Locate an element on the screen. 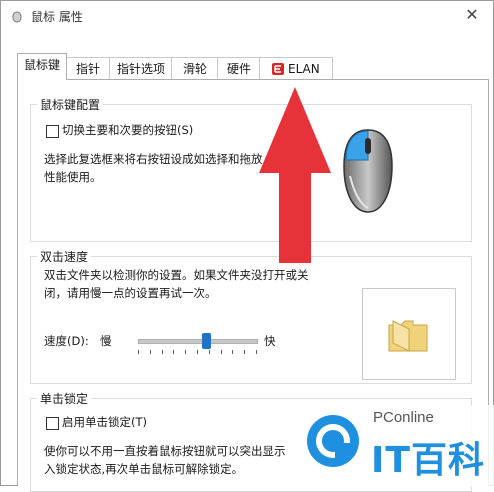 The height and width of the screenshot is (492, 494). tab-wheel: 滑轮 is located at coordinates (195, 68).